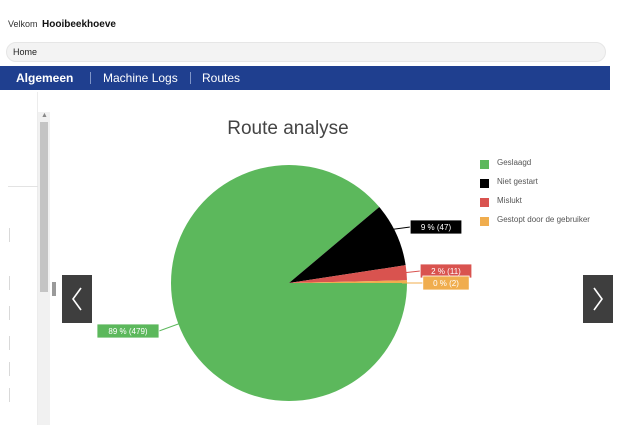  What do you see at coordinates (550, 204) in the screenshot?
I see `legend-item-mislukt: Mislukt` at bounding box center [550, 204].